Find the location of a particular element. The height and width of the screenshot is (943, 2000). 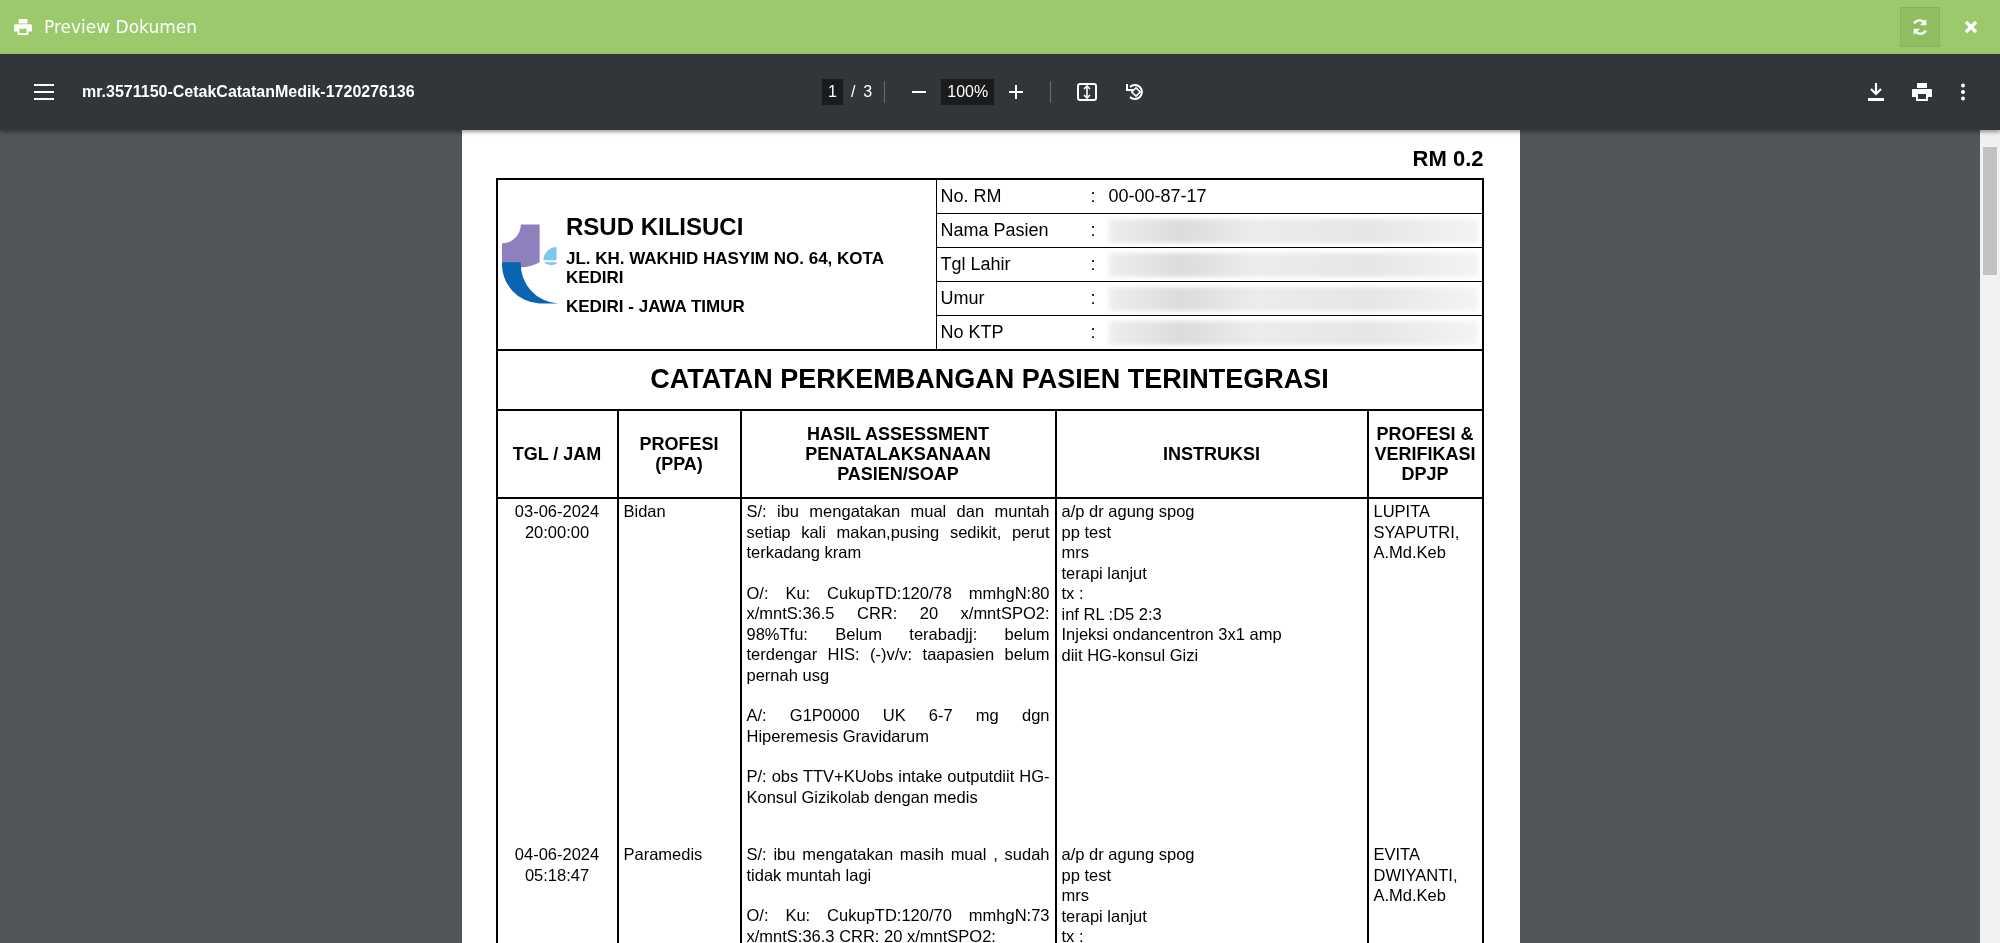

page-count: 3 is located at coordinates (868, 92).